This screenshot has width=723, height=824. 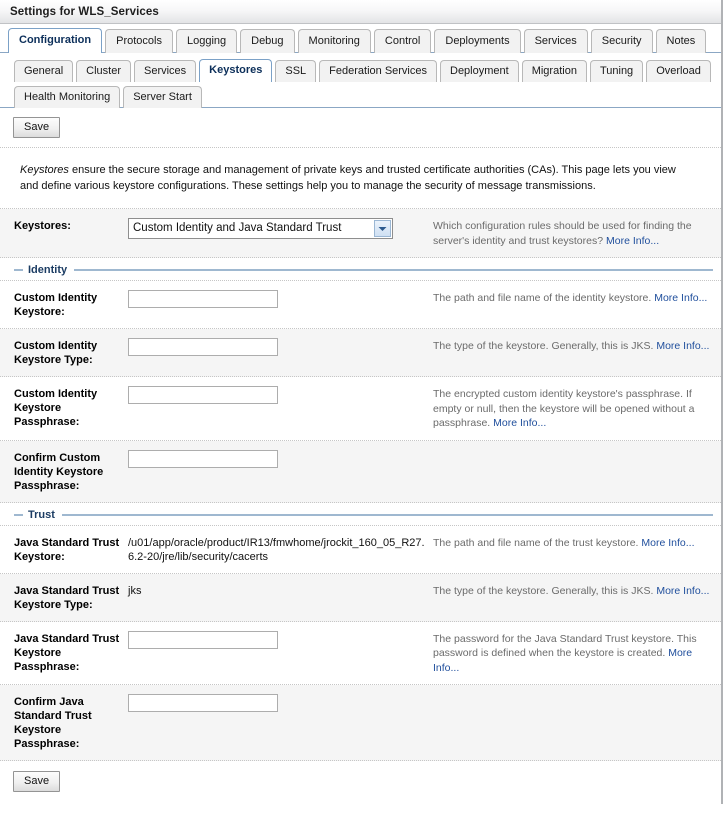 What do you see at coordinates (203, 639) in the screenshot?
I see `java-standard-trust-keystore-passphrase-input` at bounding box center [203, 639].